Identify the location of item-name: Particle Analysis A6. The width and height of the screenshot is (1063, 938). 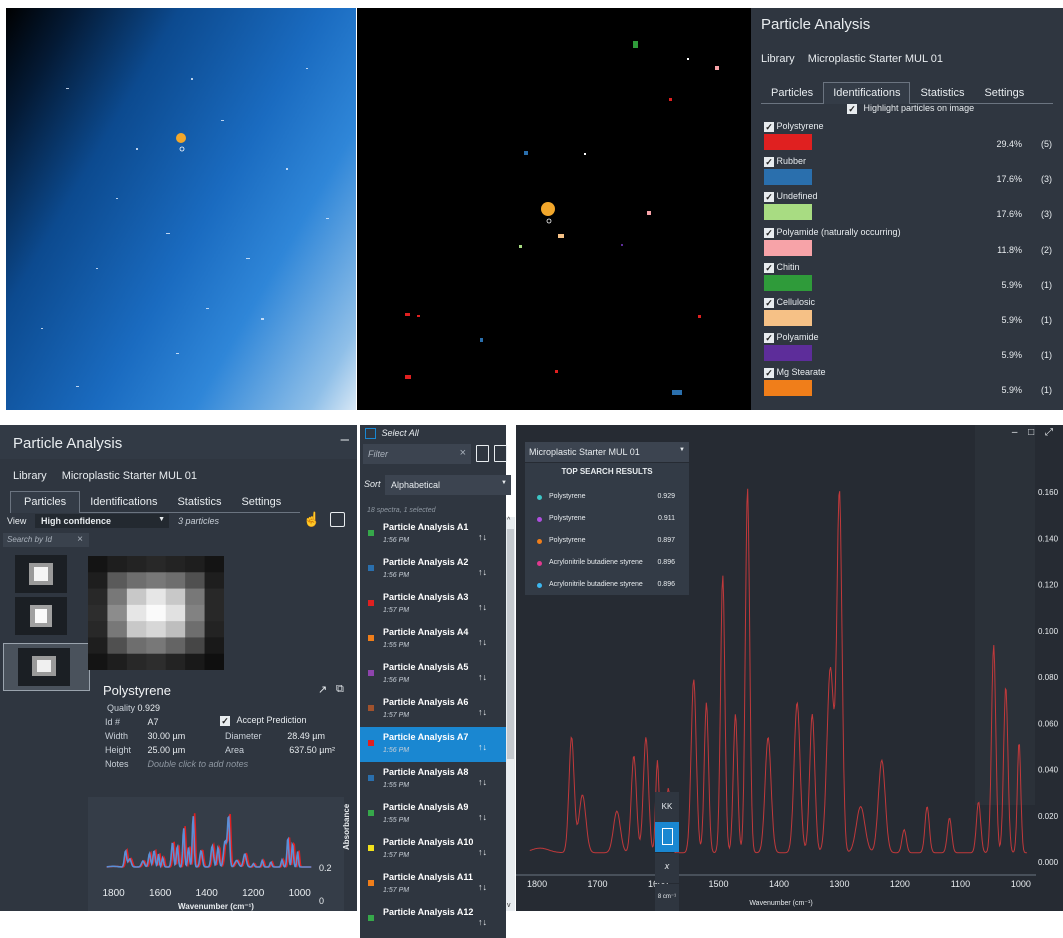
(426, 702).